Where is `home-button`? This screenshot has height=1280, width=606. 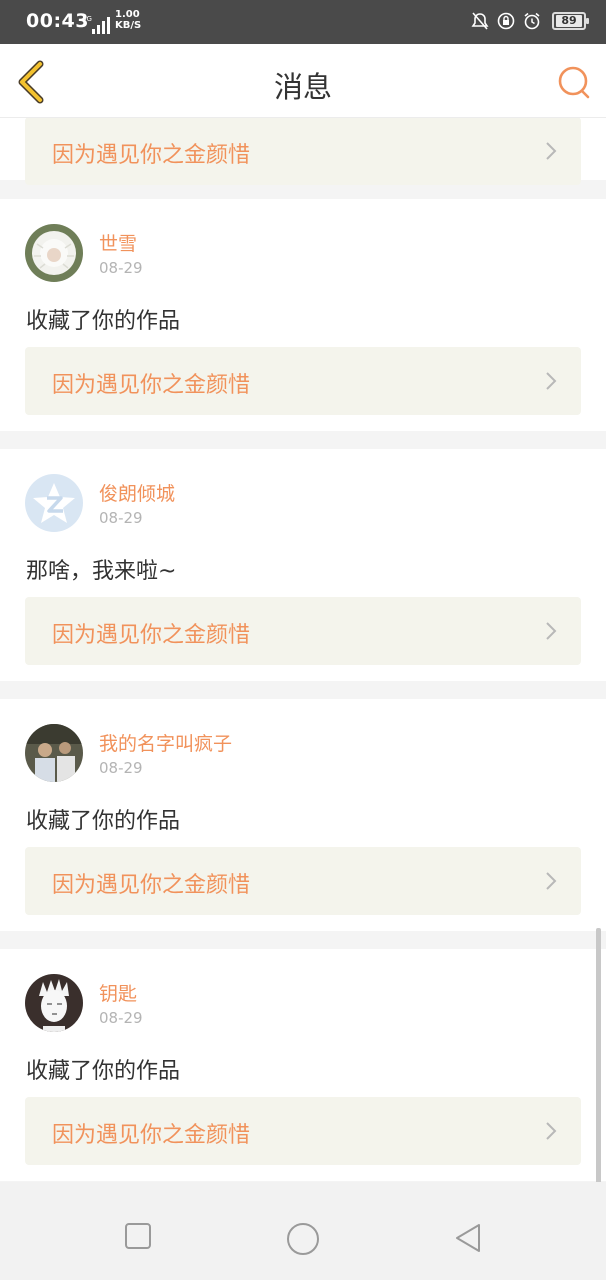
home-button is located at coordinates (303, 1241).